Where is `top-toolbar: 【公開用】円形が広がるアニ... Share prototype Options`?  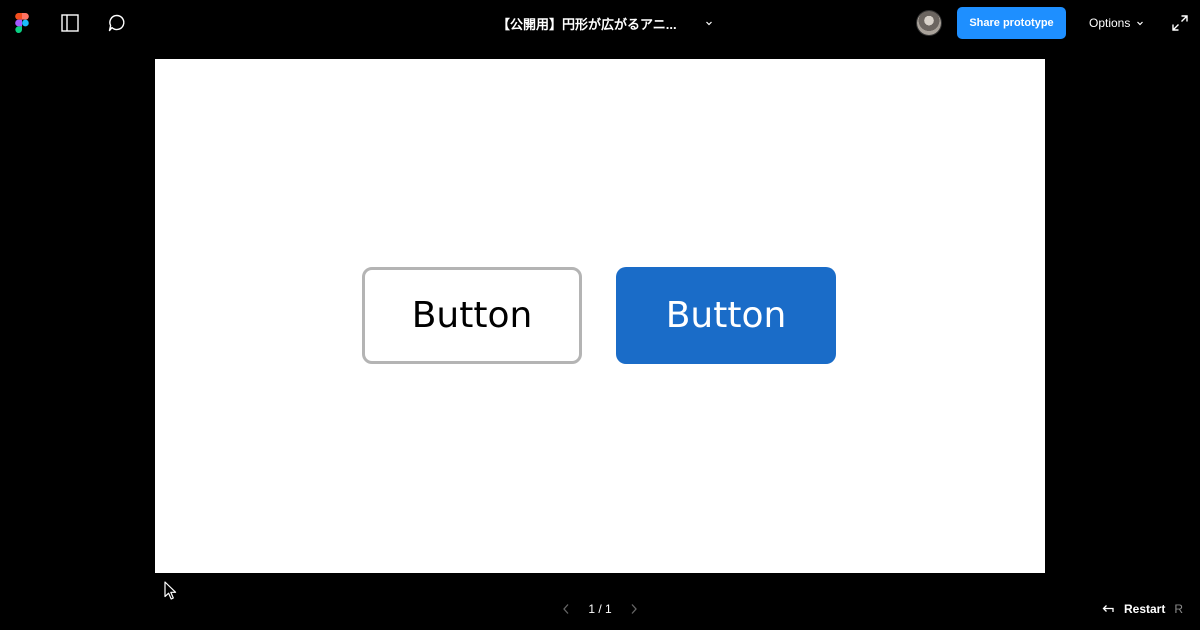
top-toolbar: 【公開用】円形が広がるアニ... Share prototype Options is located at coordinates (600, 23).